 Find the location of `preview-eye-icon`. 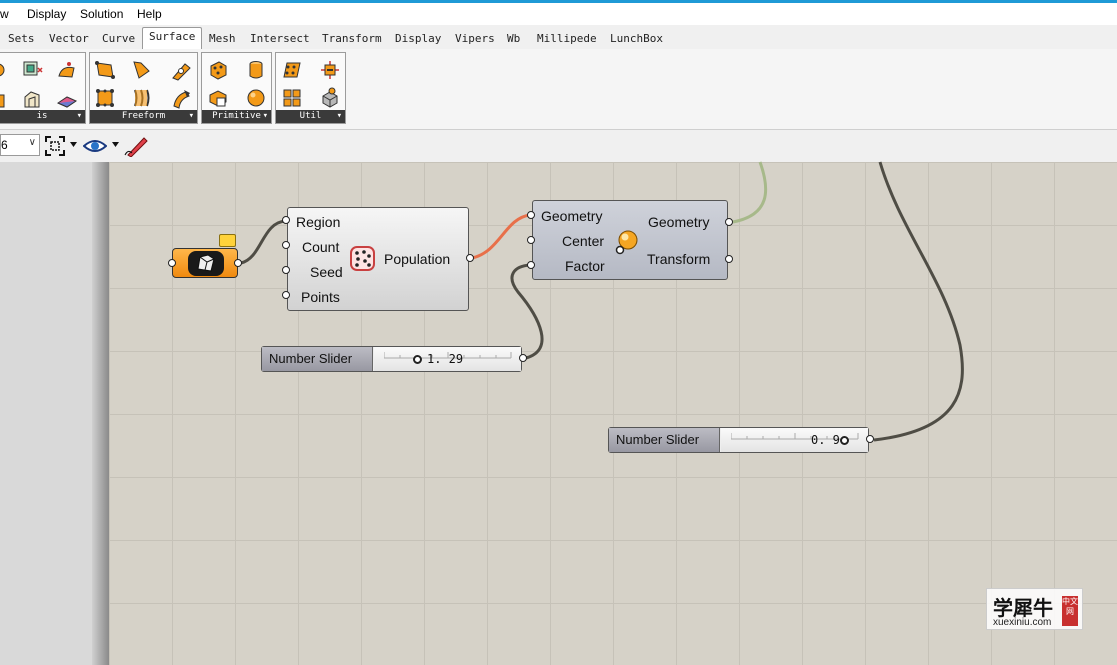

preview-eye-icon is located at coordinates (95, 146).